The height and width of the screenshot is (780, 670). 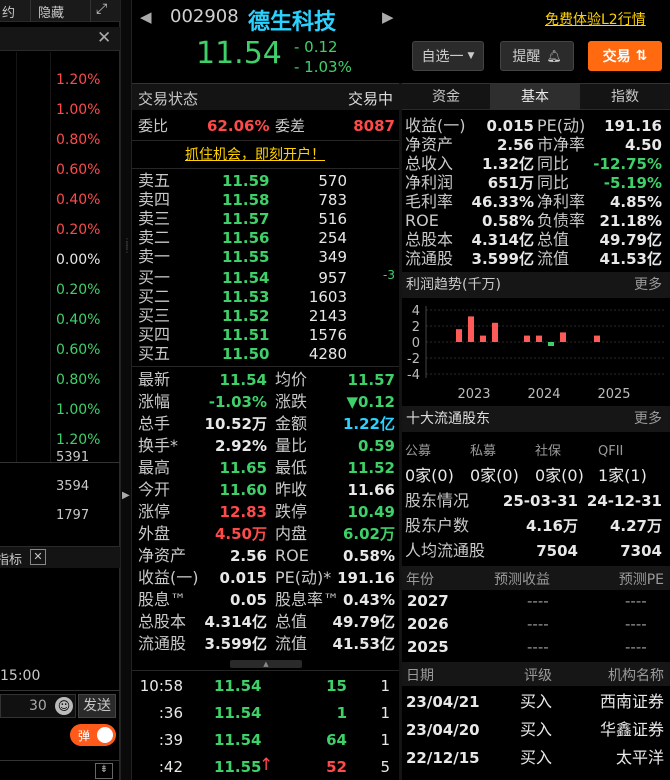 What do you see at coordinates (611, 451) in the screenshot?
I see `holder-category: QFII` at bounding box center [611, 451].